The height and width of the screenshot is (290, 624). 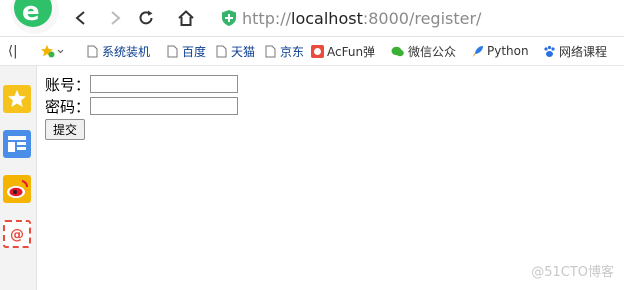 I want to click on bookmark-label: AcFun弹, so click(x=351, y=51).